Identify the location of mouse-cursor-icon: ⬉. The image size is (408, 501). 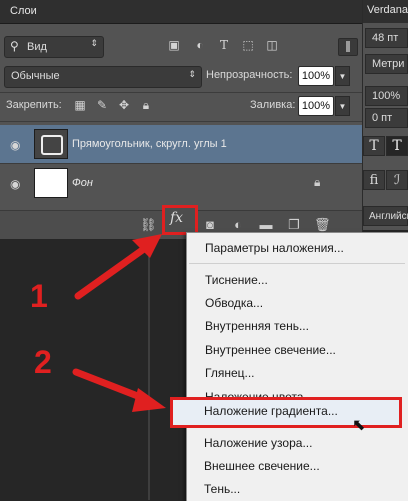
(359, 425).